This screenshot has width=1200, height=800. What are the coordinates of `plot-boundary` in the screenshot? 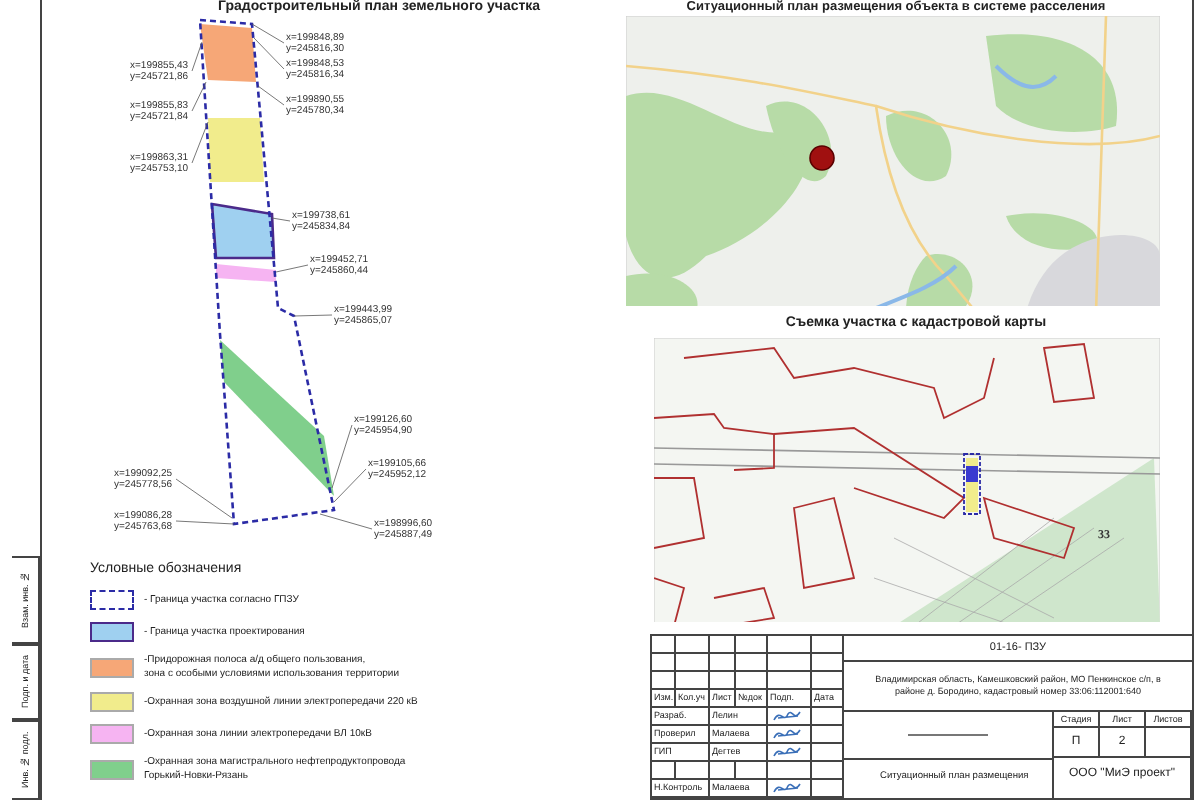 It's located at (972, 485).